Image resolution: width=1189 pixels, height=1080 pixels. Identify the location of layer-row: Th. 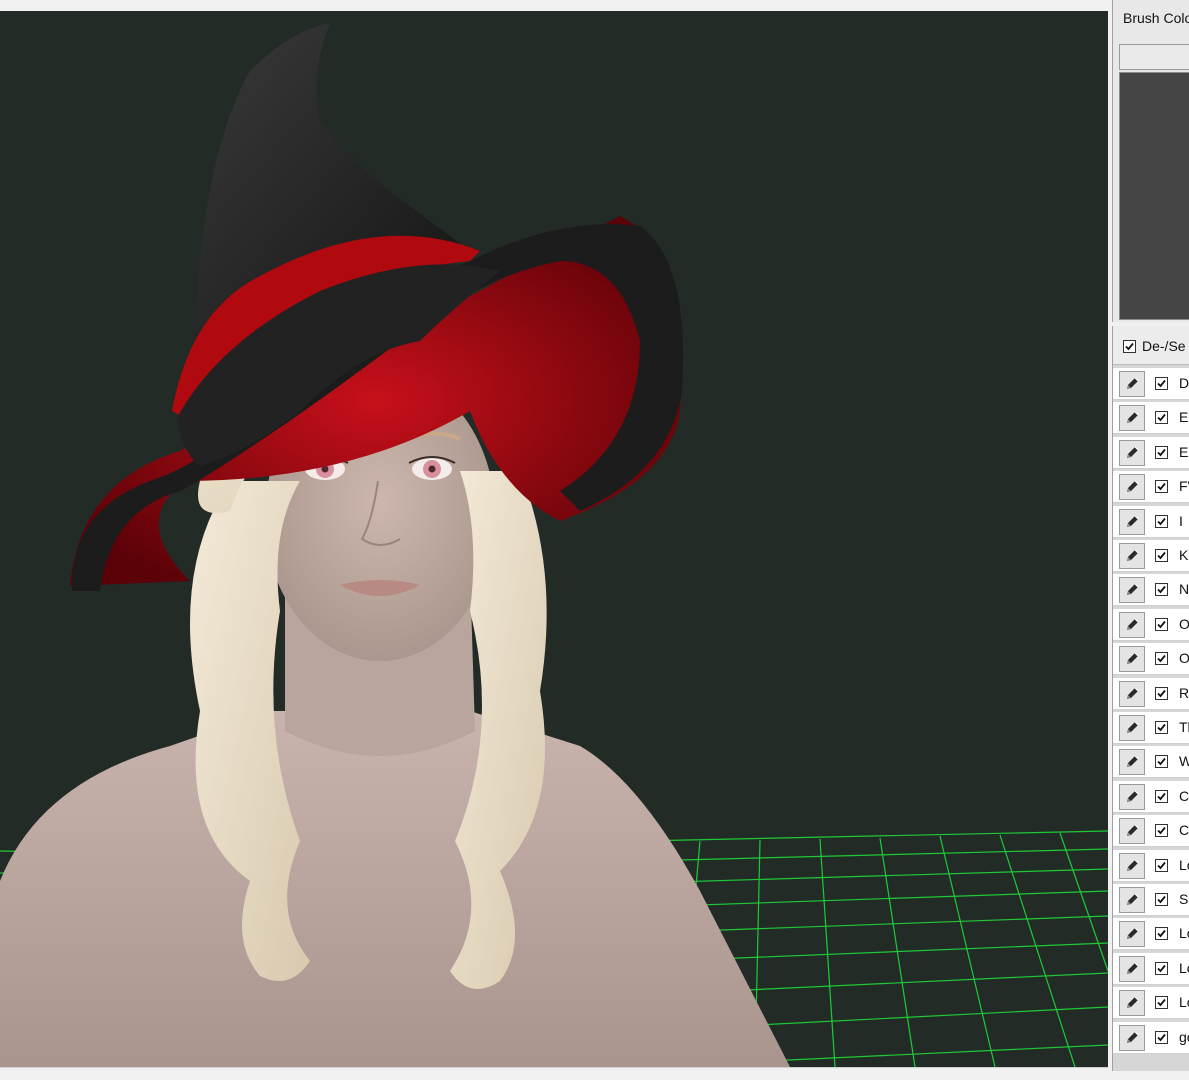
(1151, 728).